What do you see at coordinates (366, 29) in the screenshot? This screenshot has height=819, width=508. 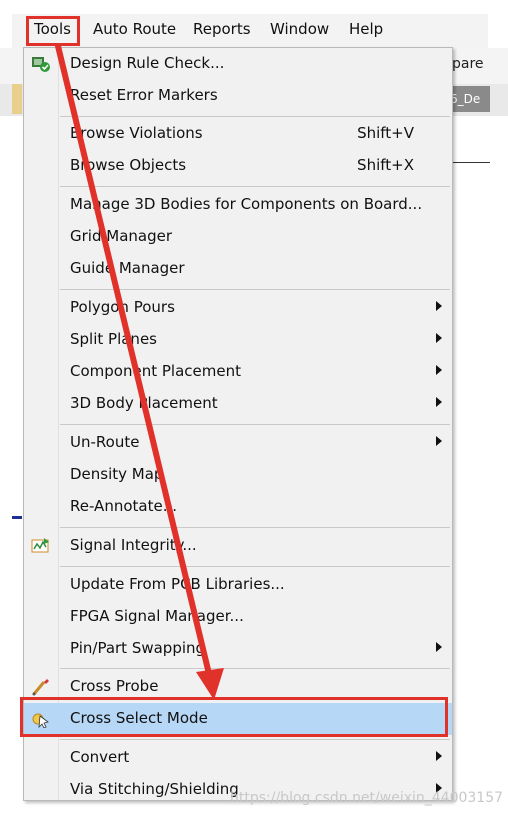 I see `menu-help: Help` at bounding box center [366, 29].